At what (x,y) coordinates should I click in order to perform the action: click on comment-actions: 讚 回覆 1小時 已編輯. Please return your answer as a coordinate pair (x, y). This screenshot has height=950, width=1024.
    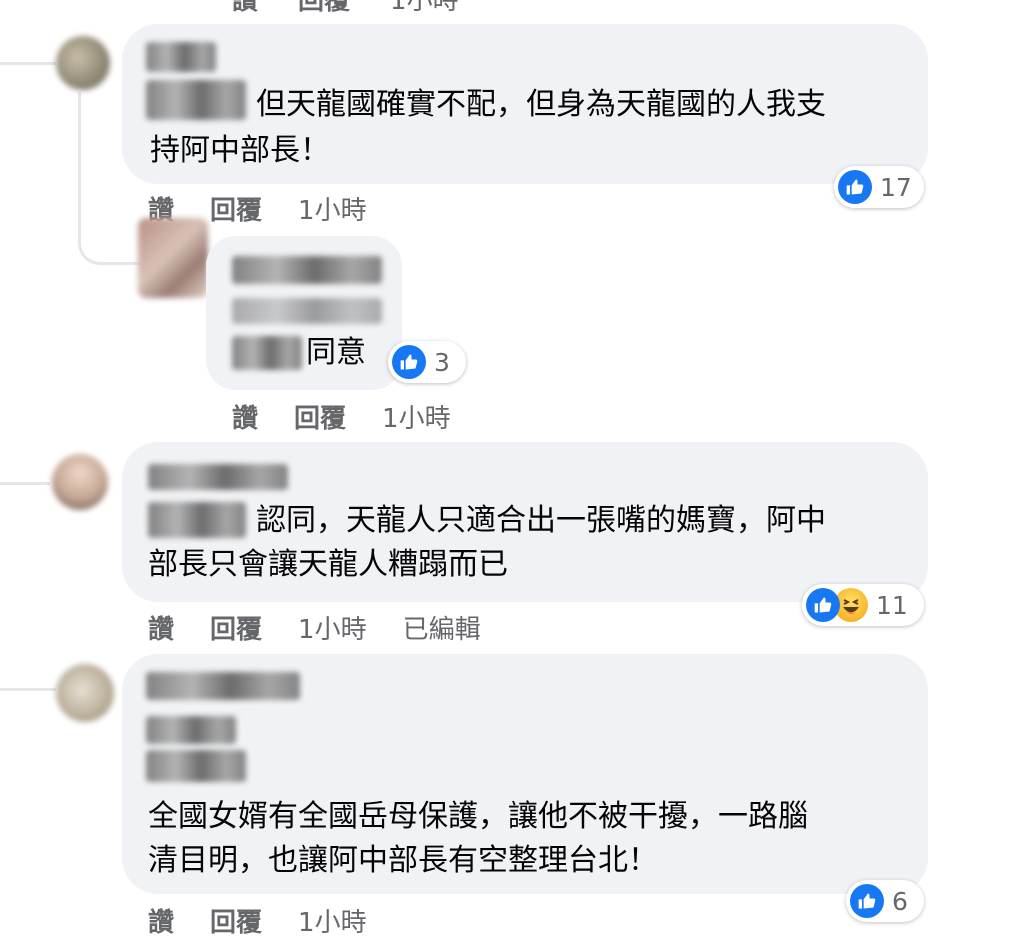
    Looking at the image, I should click on (314, 627).